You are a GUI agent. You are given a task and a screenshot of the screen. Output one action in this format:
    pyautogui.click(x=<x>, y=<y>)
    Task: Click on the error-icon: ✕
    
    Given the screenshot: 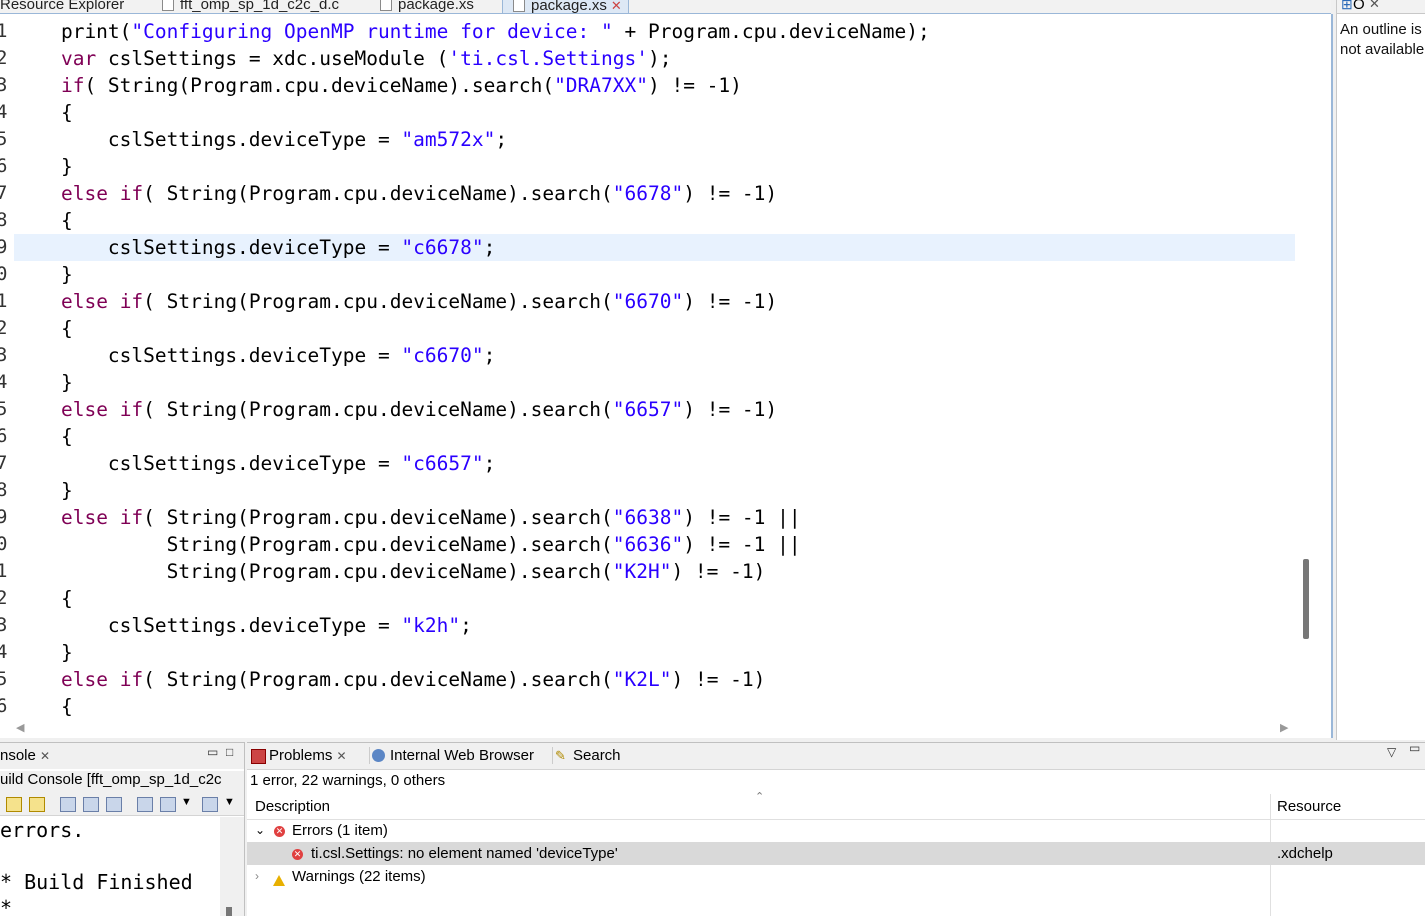 What is the action you would take?
    pyautogui.click(x=279, y=831)
    